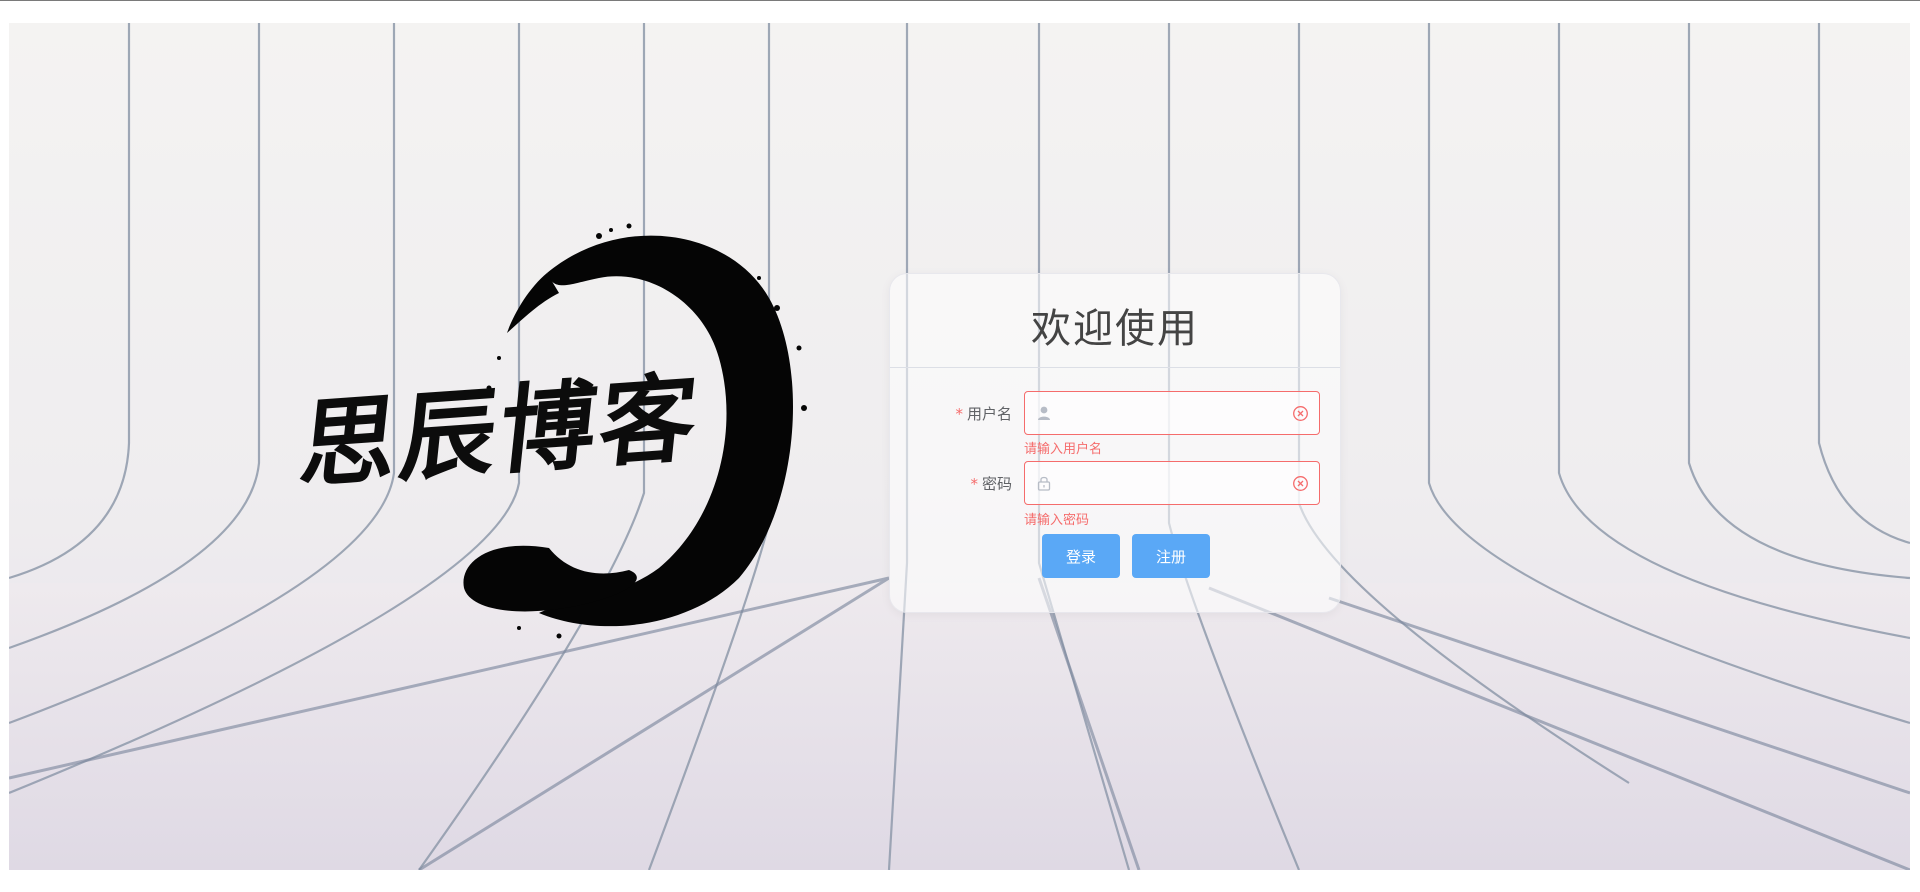  Describe the element at coordinates (1169, 414) in the screenshot. I see `username-input` at that location.